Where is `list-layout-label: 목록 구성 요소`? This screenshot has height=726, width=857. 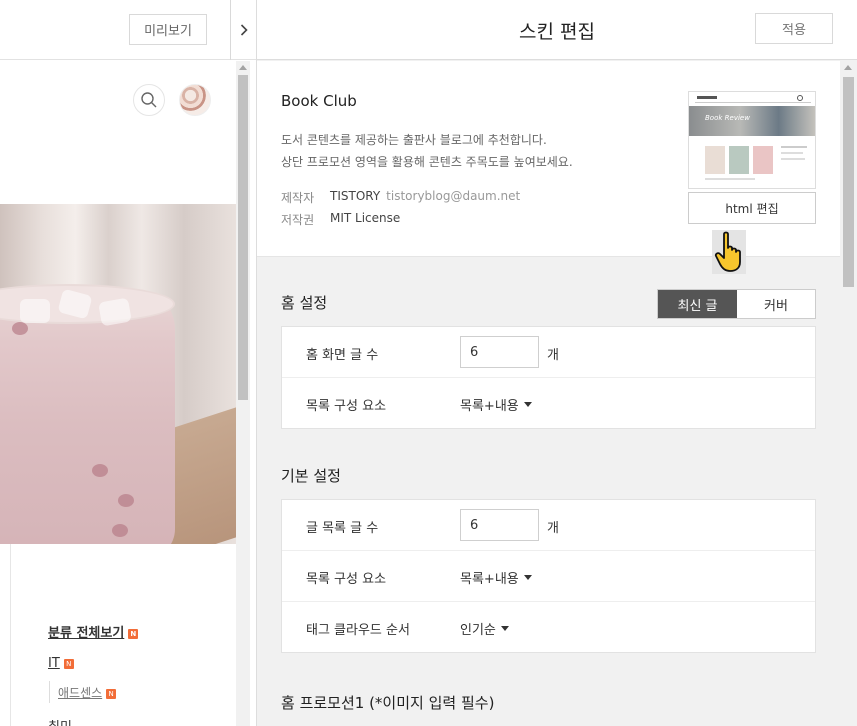
list-layout-label: 목록 구성 요소 is located at coordinates (346, 579).